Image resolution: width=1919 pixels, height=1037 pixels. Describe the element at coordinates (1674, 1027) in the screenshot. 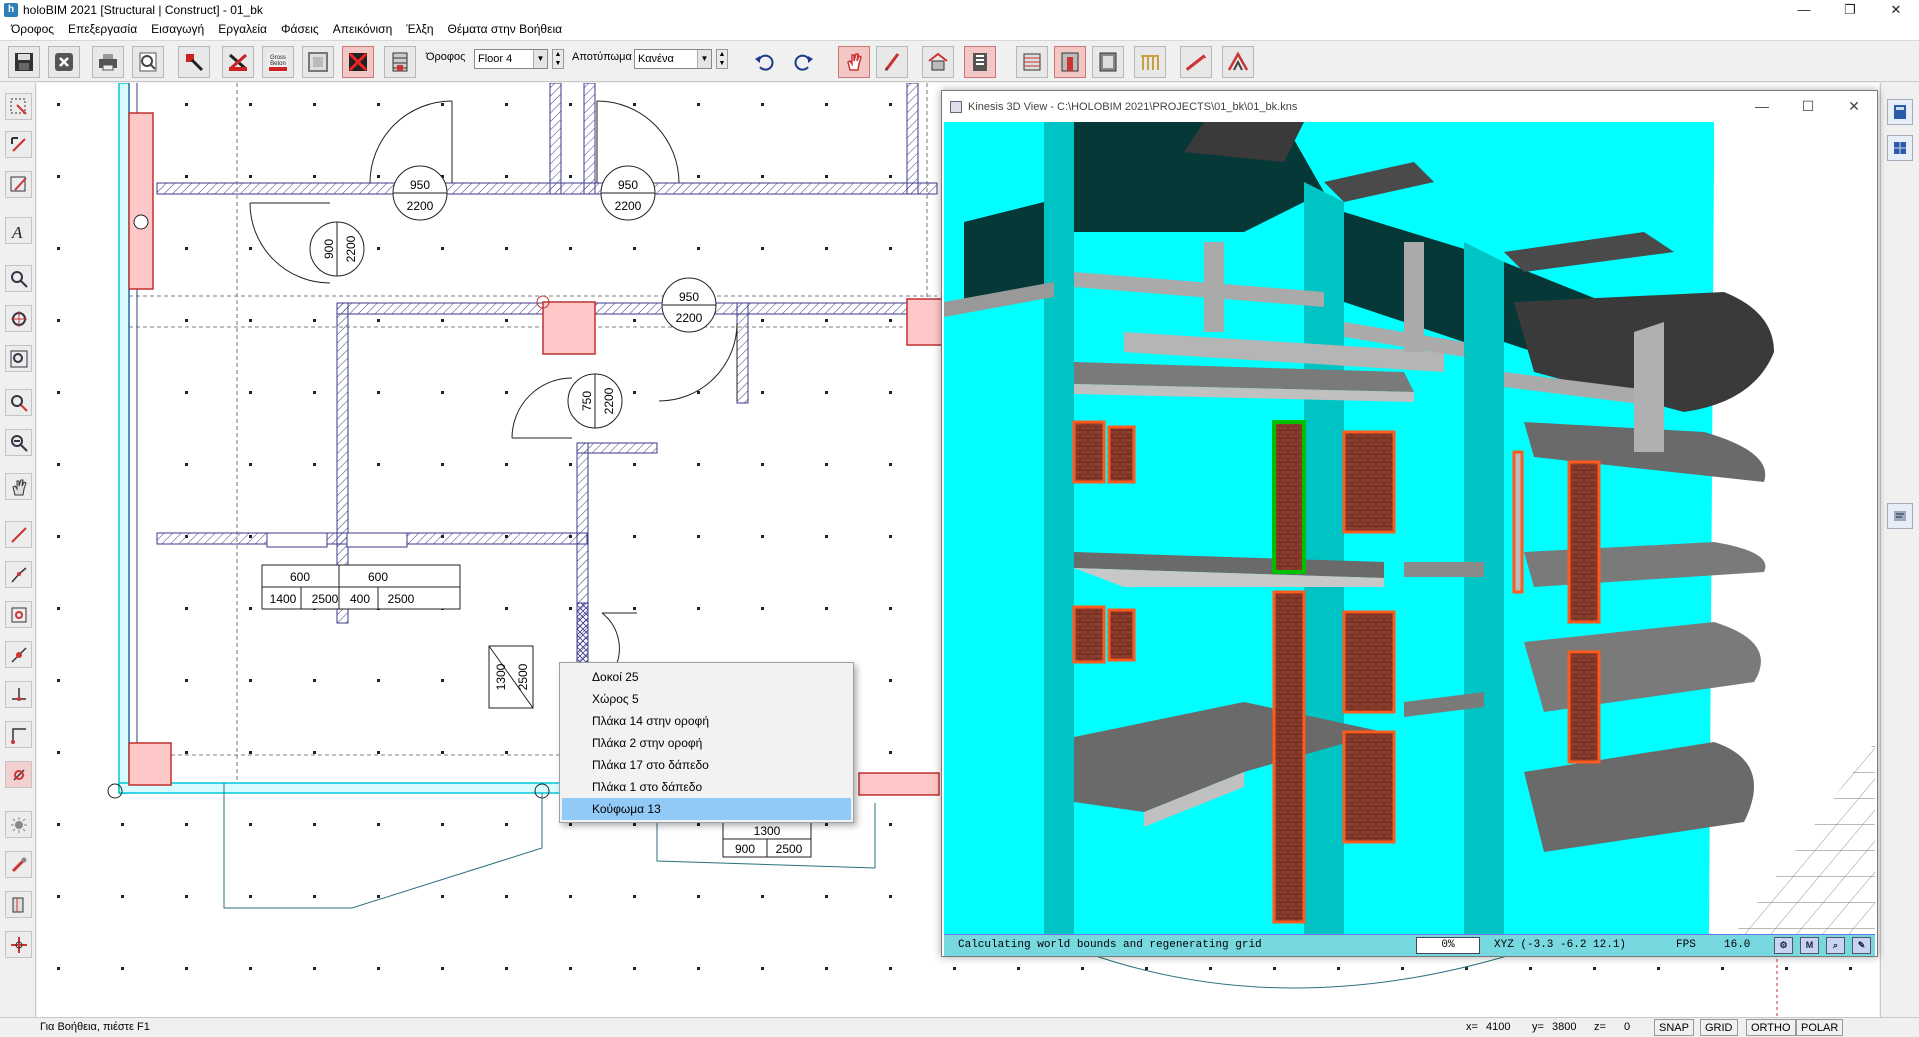

I see `snap-toggle: SNAP` at that location.